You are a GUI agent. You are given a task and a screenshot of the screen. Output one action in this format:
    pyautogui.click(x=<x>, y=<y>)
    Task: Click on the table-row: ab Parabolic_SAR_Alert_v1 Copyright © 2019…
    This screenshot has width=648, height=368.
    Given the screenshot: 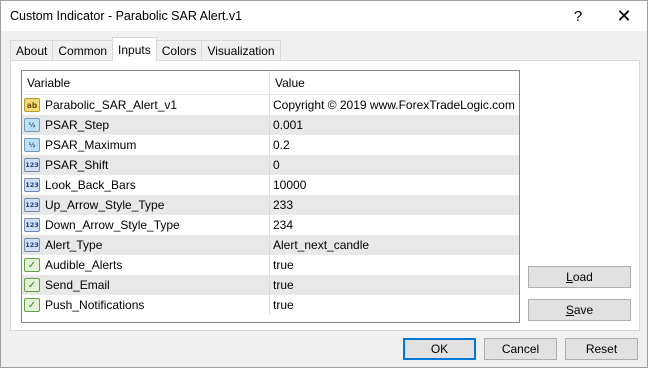 What is the action you would take?
    pyautogui.click(x=270, y=105)
    